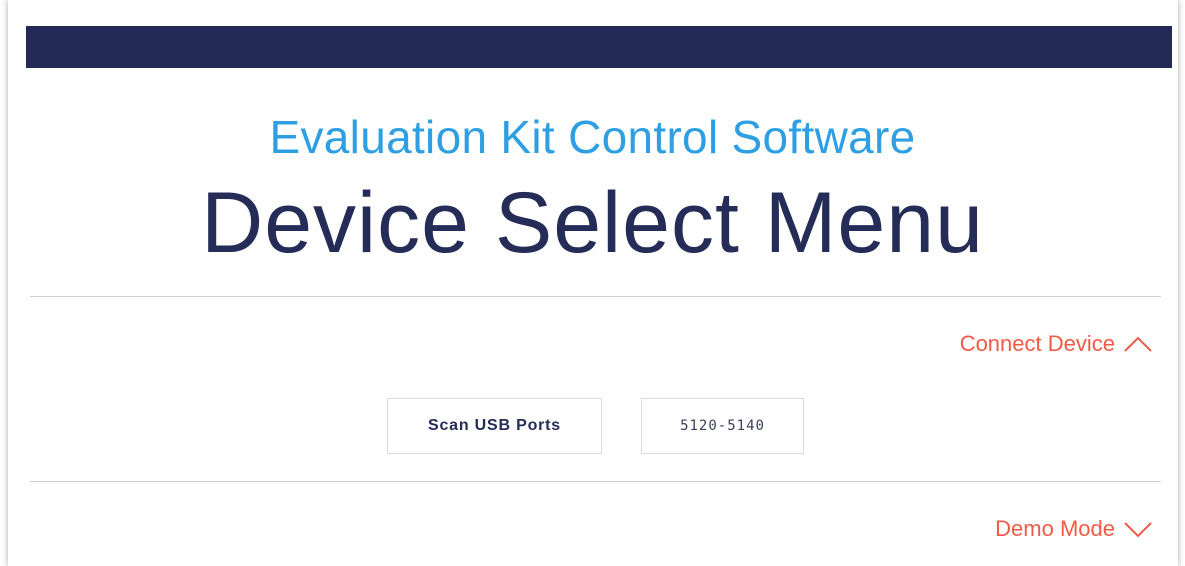  What do you see at coordinates (592, 137) in the screenshot?
I see `app-subtitle: Evaluation Kit Control Software` at bounding box center [592, 137].